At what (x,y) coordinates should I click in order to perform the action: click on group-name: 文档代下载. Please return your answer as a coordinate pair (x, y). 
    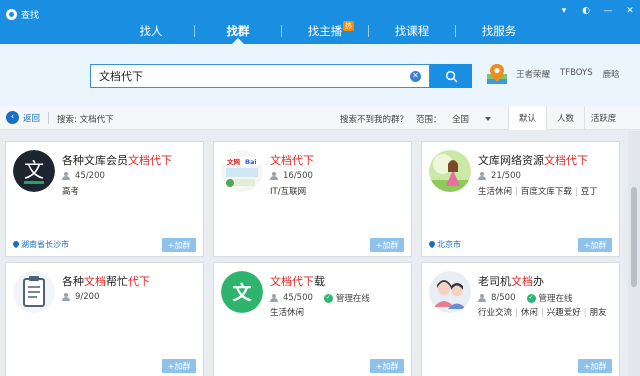
    Looking at the image, I should click on (297, 281).